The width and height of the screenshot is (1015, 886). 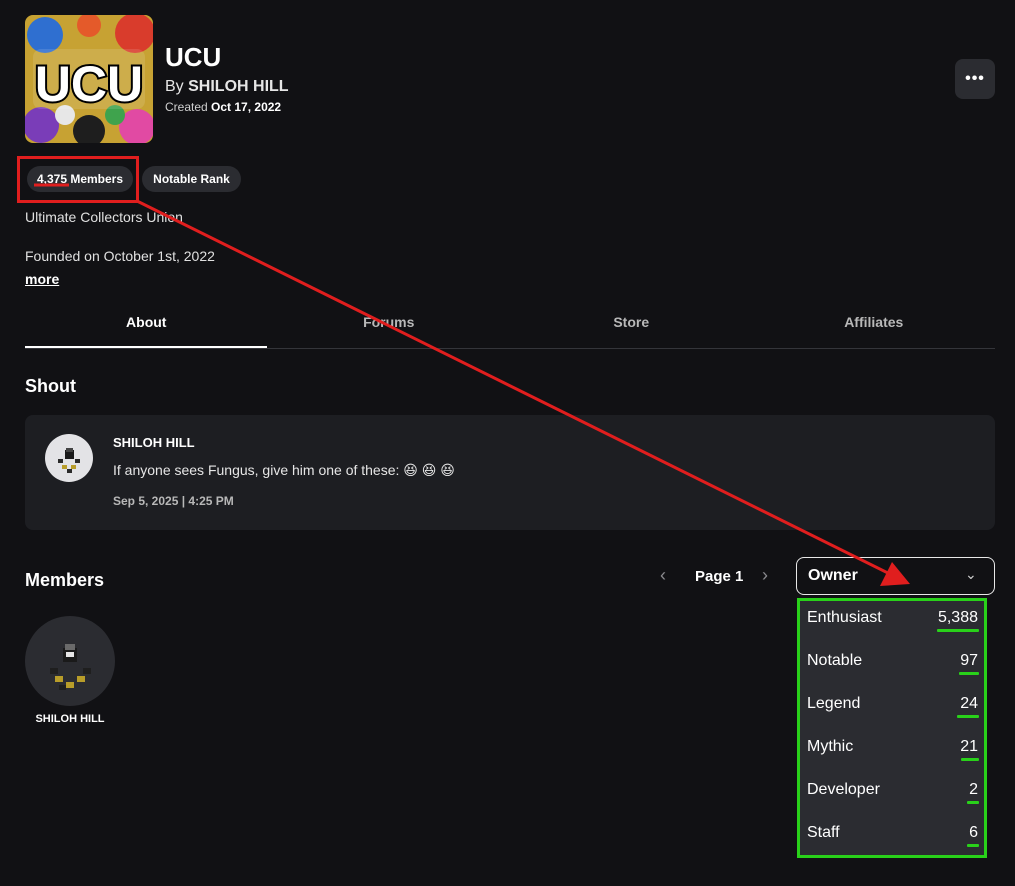 I want to click on tab-store: Store, so click(x=631, y=328).